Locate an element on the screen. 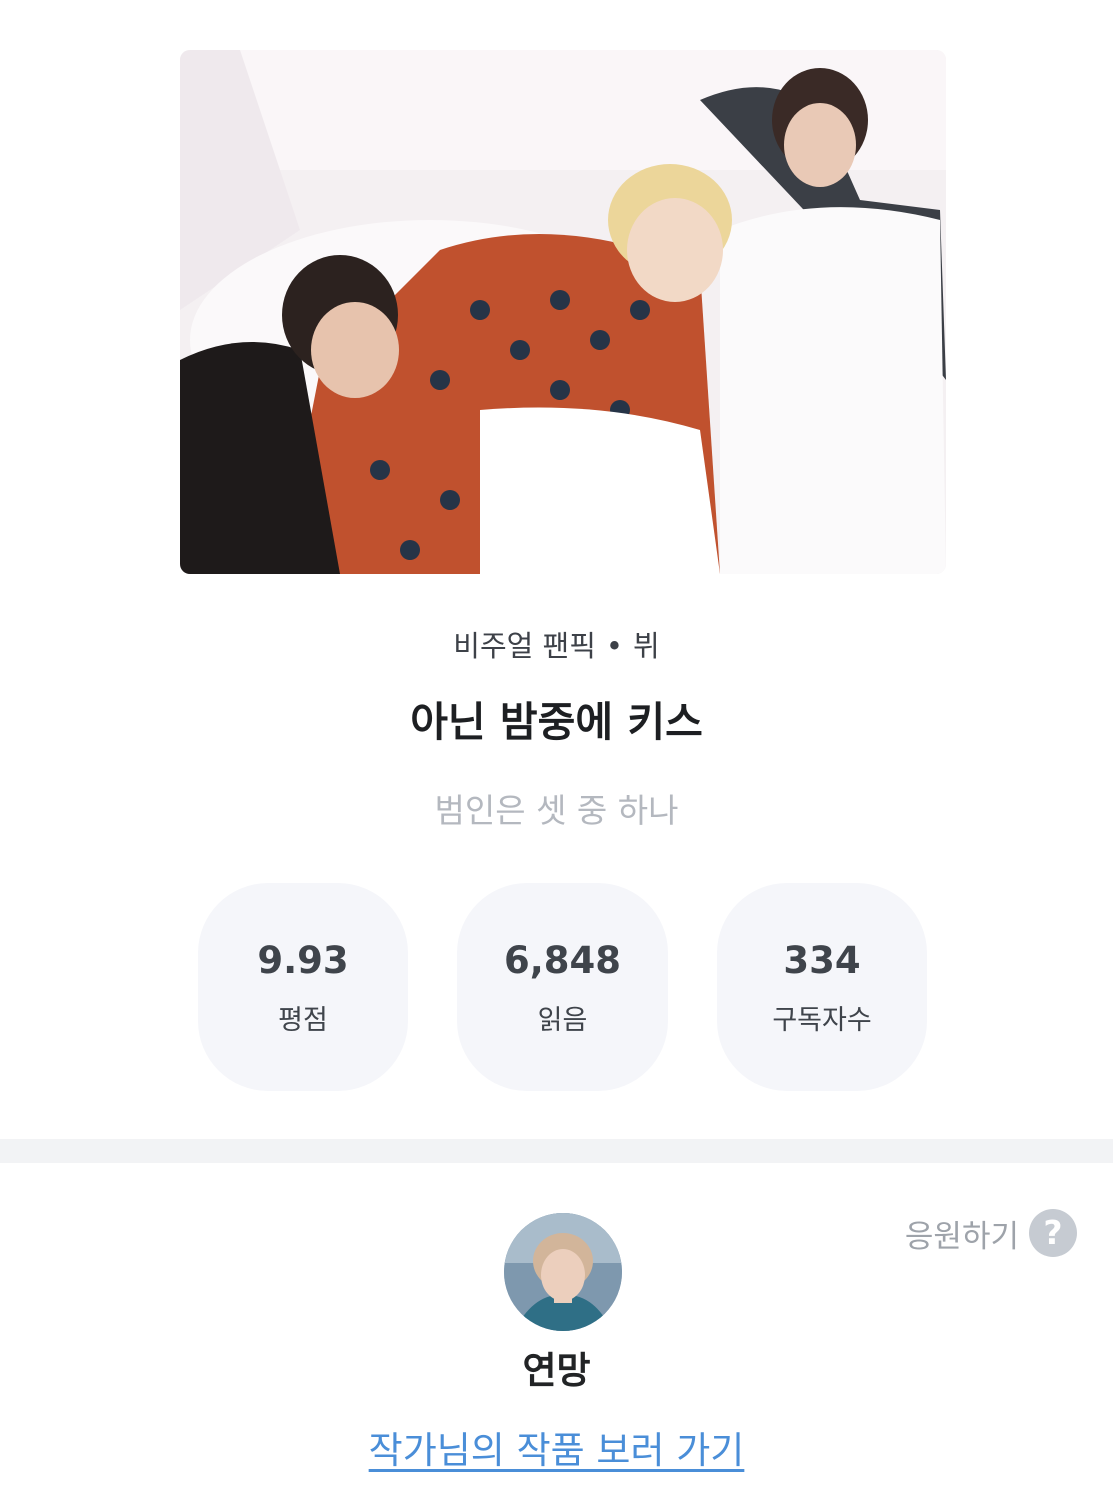 This screenshot has height=1508, width=1113. category-label: 비주얼 팬픽 is located at coordinates (524, 646).